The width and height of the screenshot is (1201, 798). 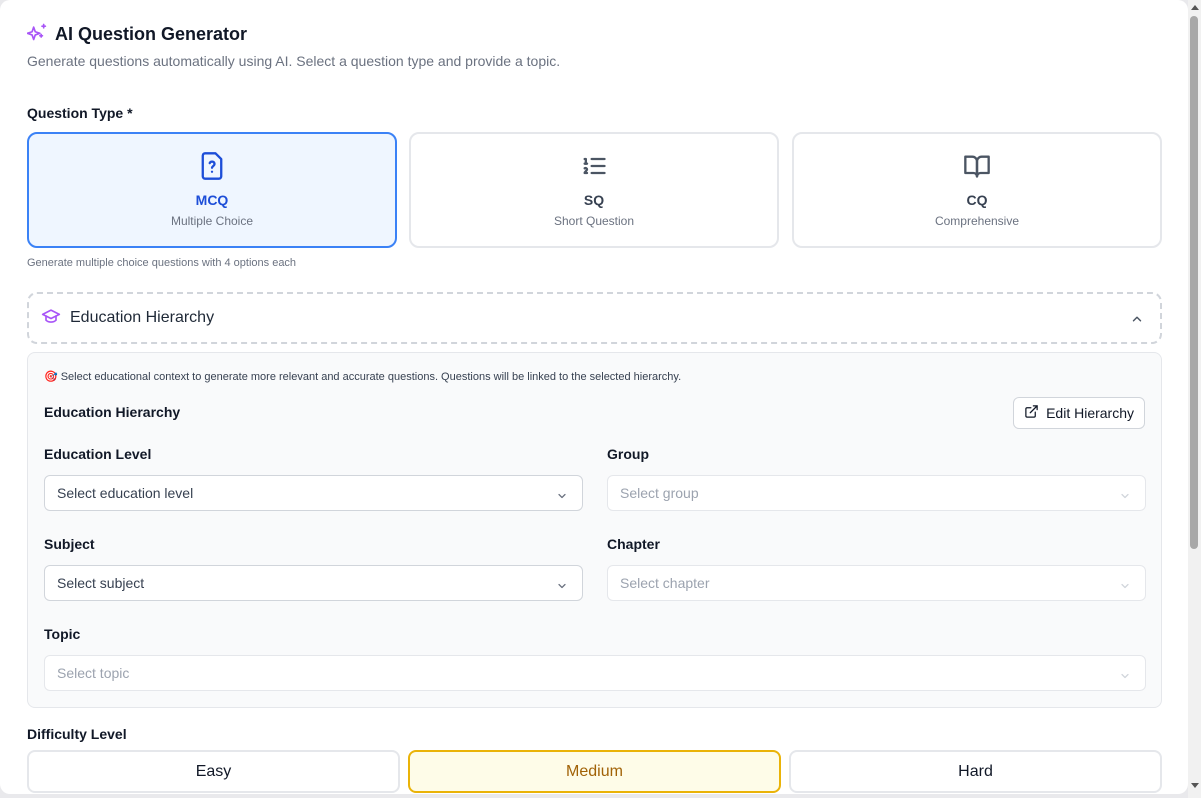 I want to click on education-level-placeholder: Select education level, so click(x=125, y=493).